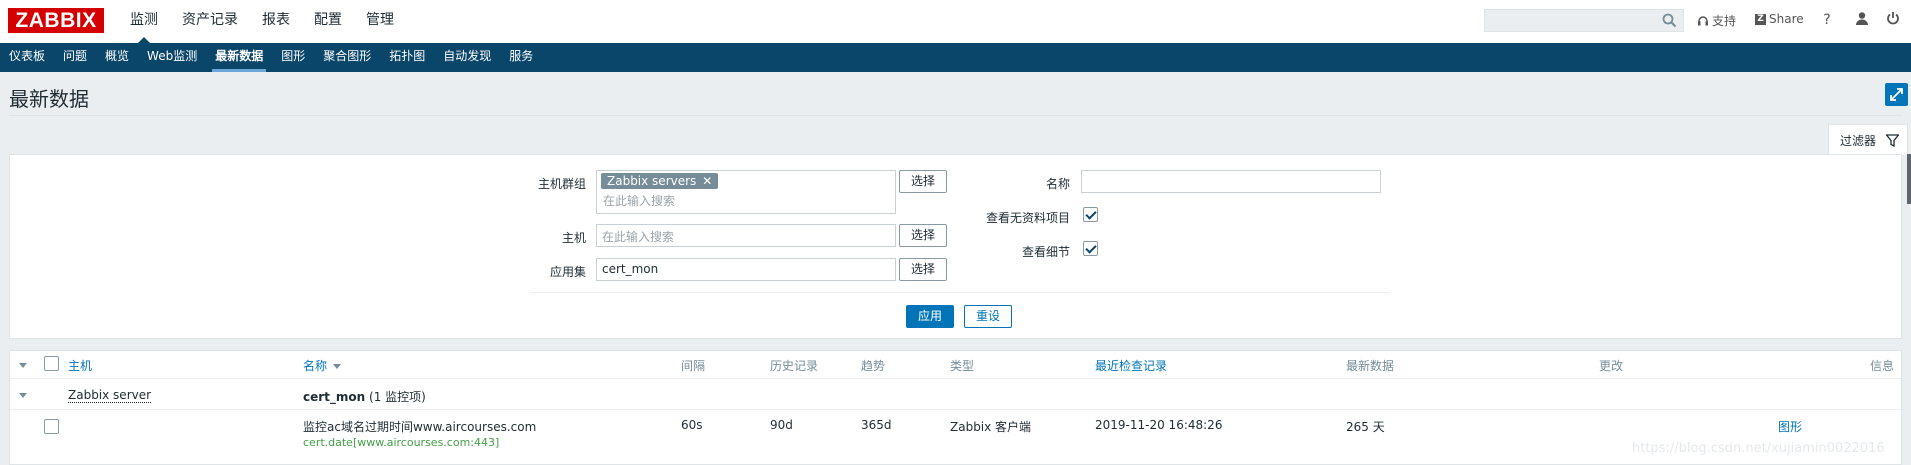 The width and height of the screenshot is (1911, 465). I want to click on item-type: Zabbix 客户端, so click(991, 427).